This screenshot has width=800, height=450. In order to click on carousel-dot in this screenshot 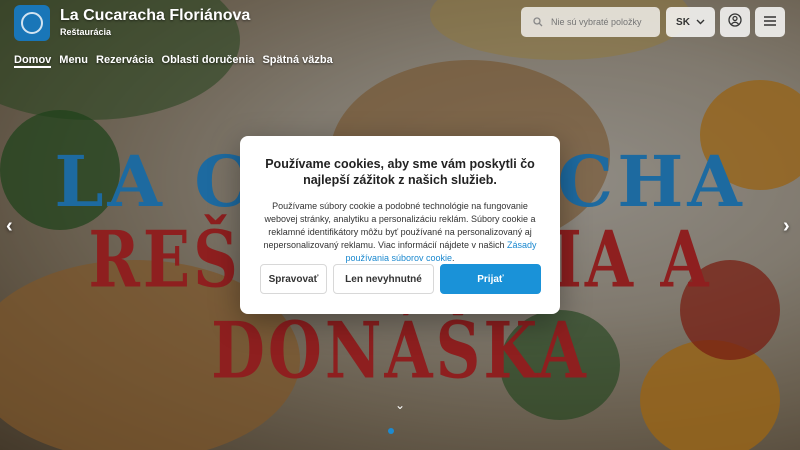, I will do `click(391, 431)`.